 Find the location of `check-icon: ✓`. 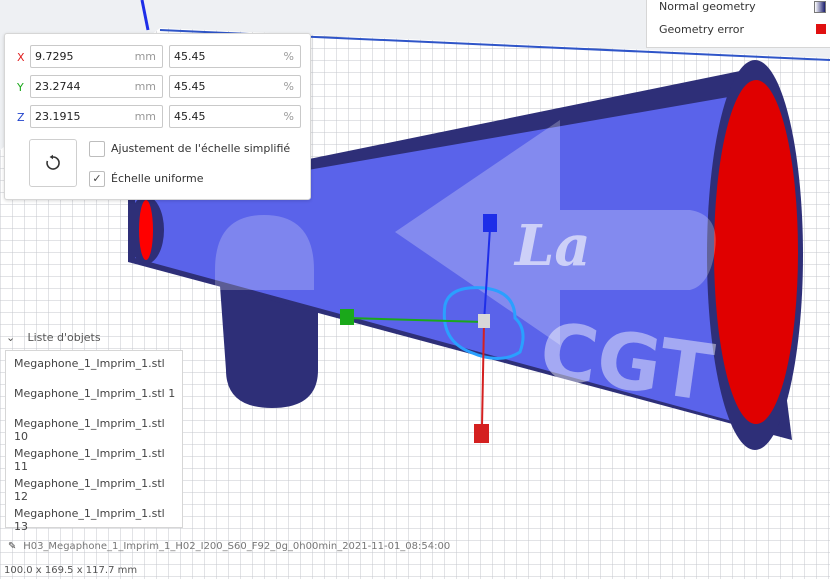

check-icon: ✓ is located at coordinates (97, 178).